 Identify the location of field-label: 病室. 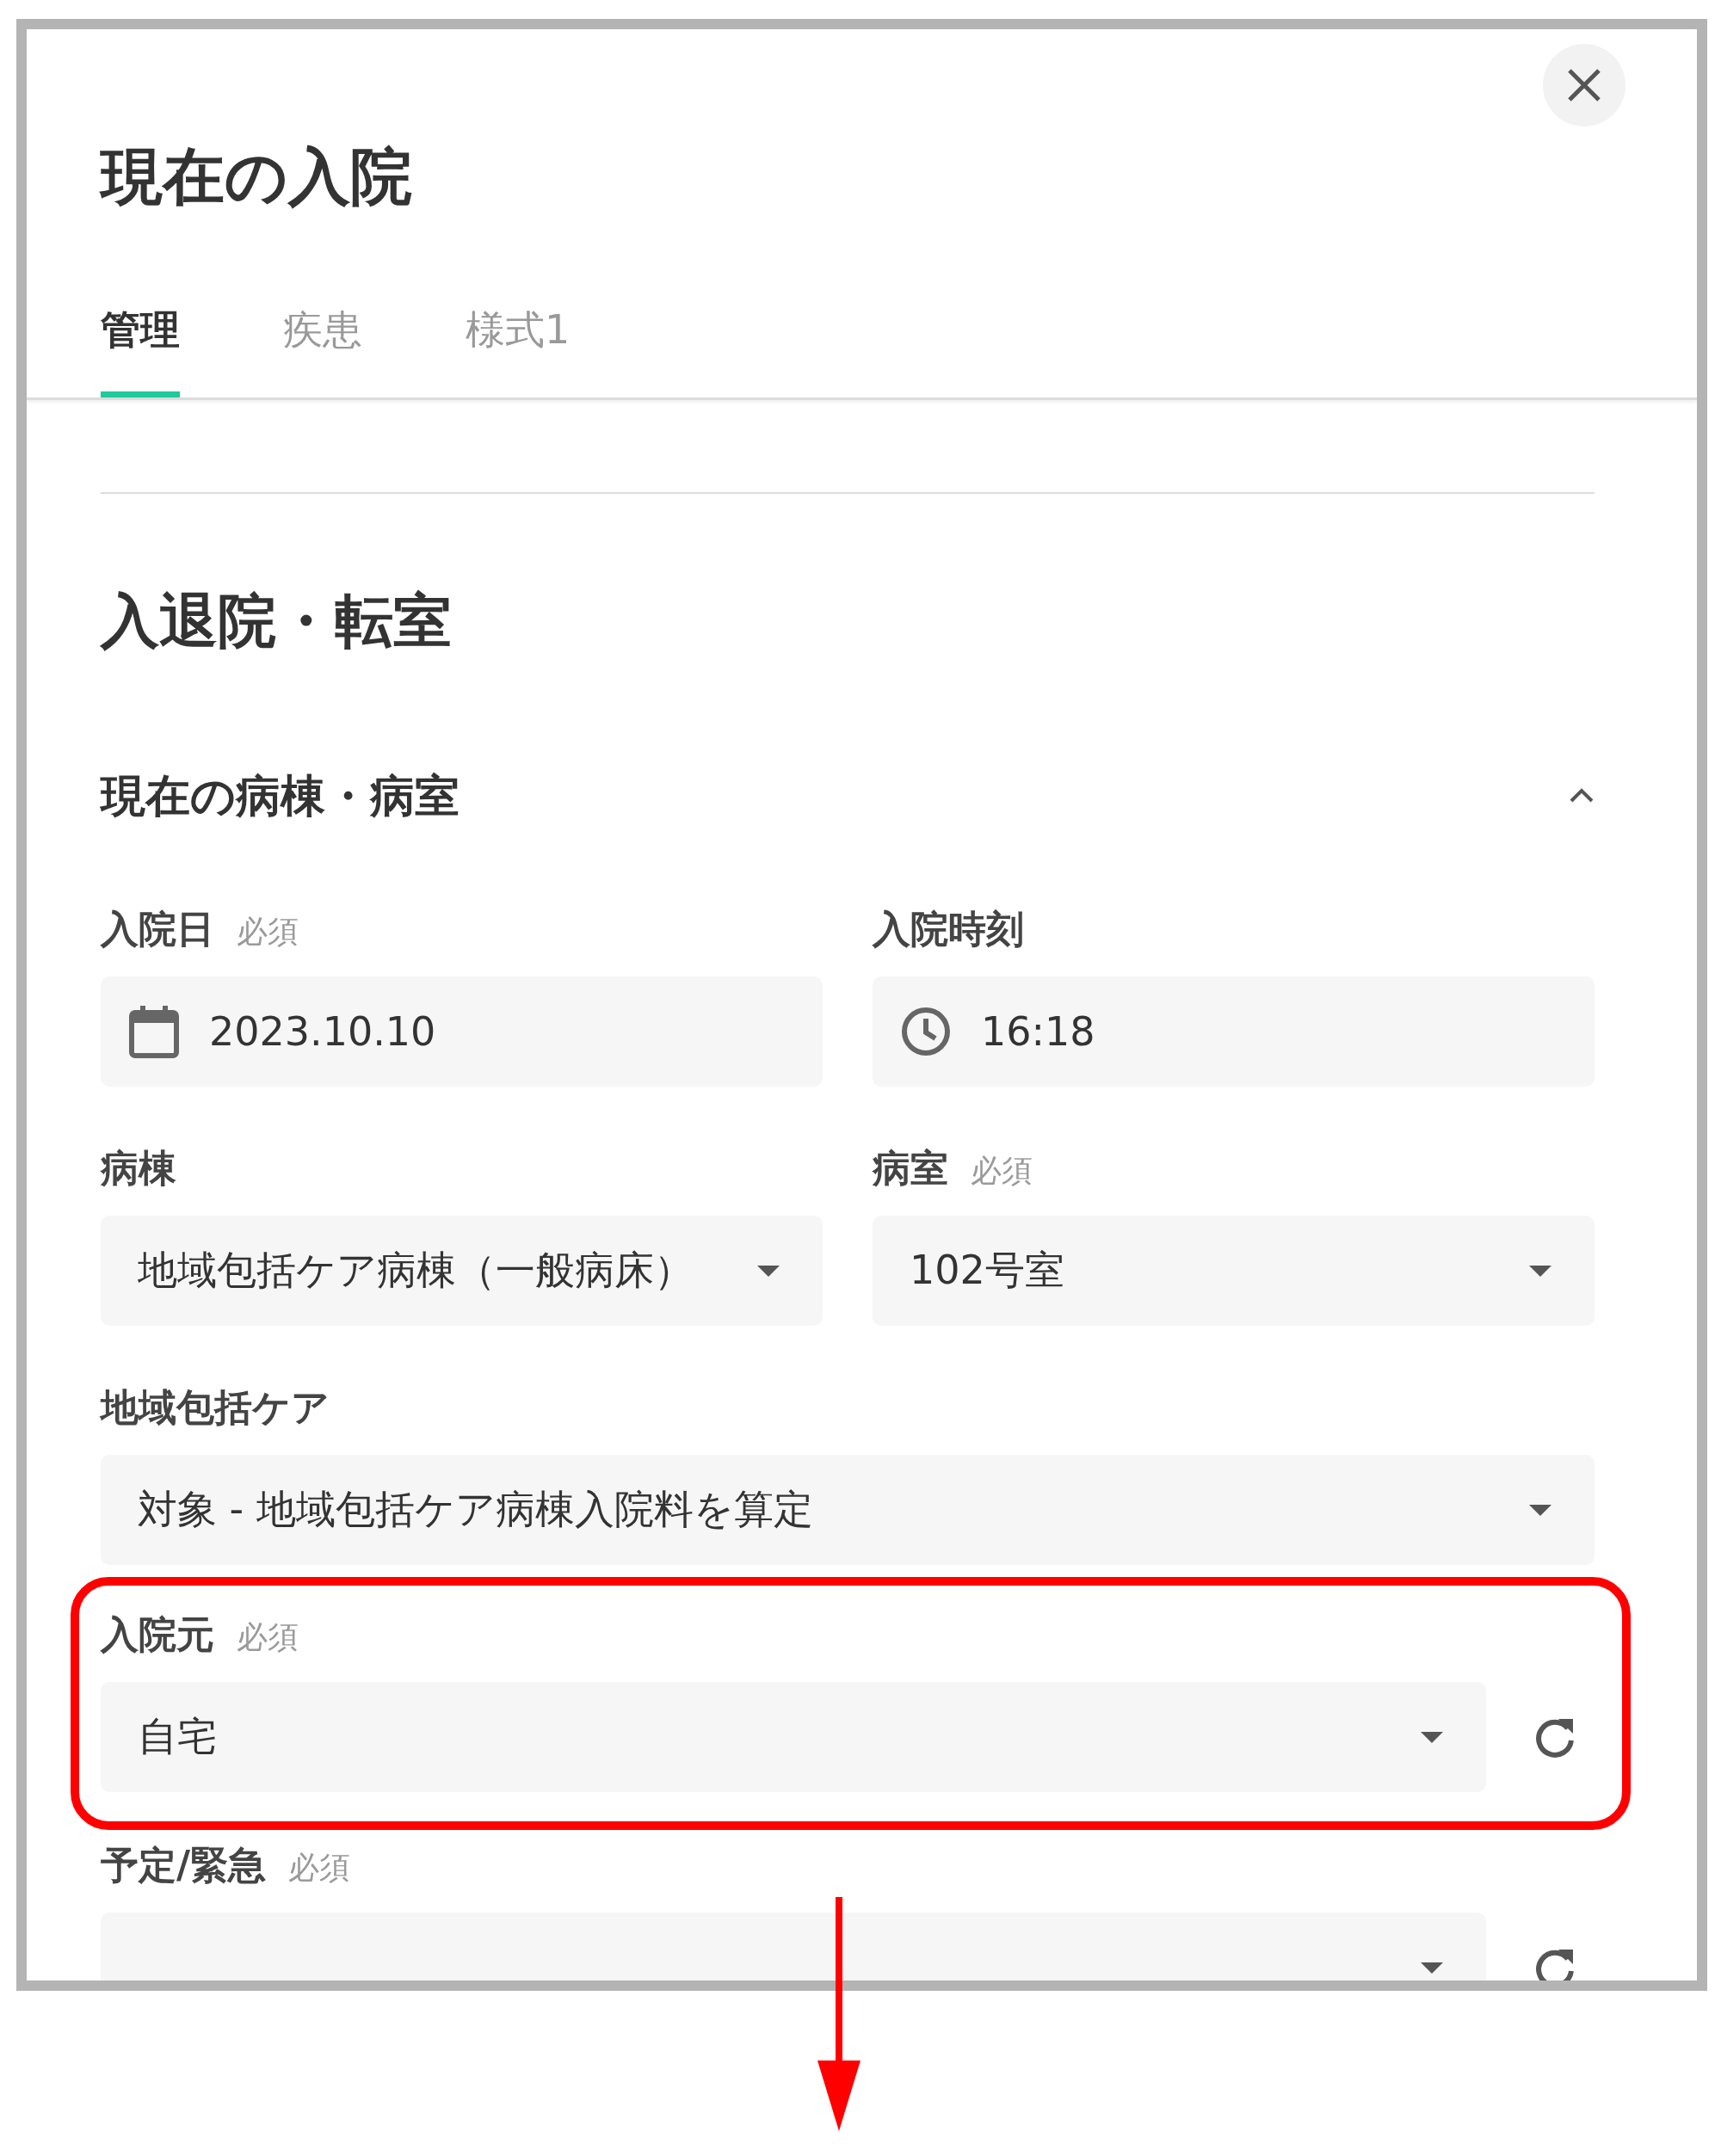
(911, 1168).